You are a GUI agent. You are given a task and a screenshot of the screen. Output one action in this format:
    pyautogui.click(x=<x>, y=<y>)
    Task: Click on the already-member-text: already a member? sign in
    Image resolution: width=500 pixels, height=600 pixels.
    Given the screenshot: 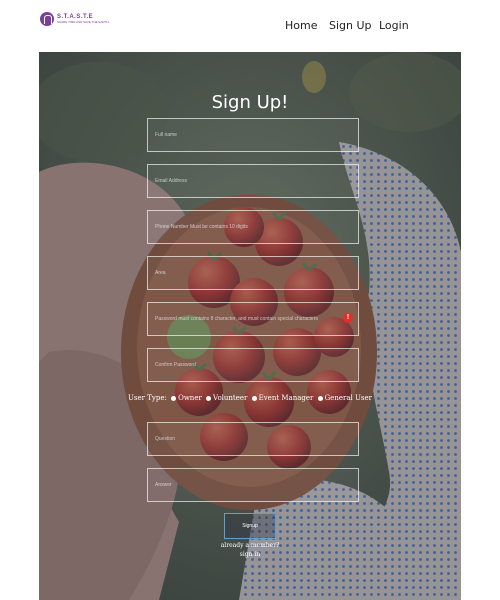 What is the action you would take?
    pyautogui.click(x=250, y=550)
    